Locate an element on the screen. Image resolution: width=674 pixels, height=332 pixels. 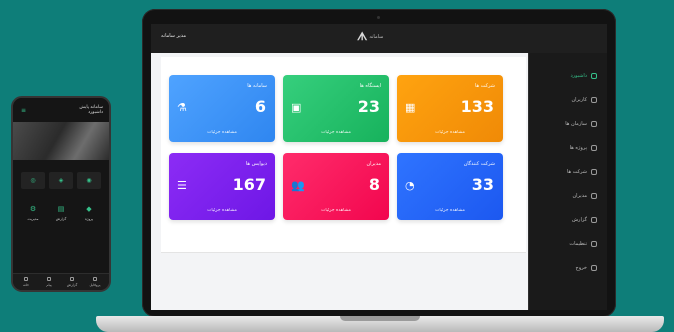
sidebar-item-label: پروژه ها is located at coordinates (578, 148).